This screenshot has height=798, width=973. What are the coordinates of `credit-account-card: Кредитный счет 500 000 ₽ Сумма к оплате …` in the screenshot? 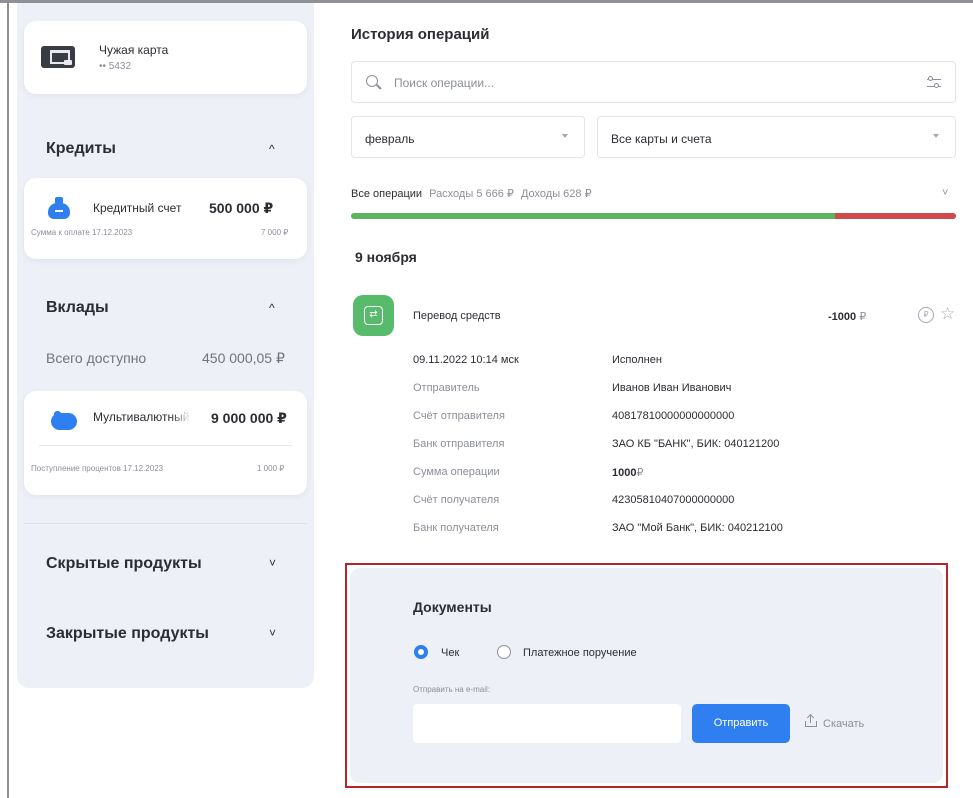 It's located at (165, 218).